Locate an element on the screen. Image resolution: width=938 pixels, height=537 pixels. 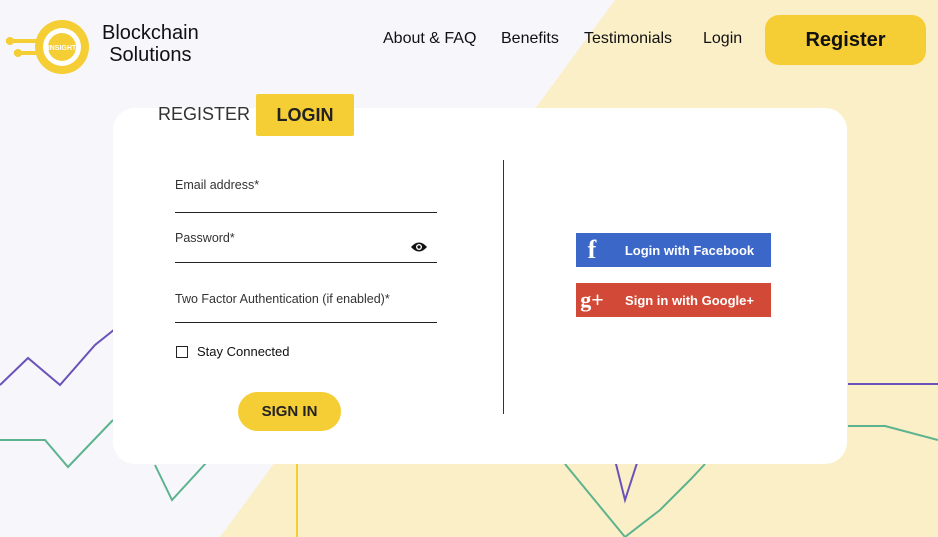
brand-line-2: Solutions is located at coordinates (150, 55).